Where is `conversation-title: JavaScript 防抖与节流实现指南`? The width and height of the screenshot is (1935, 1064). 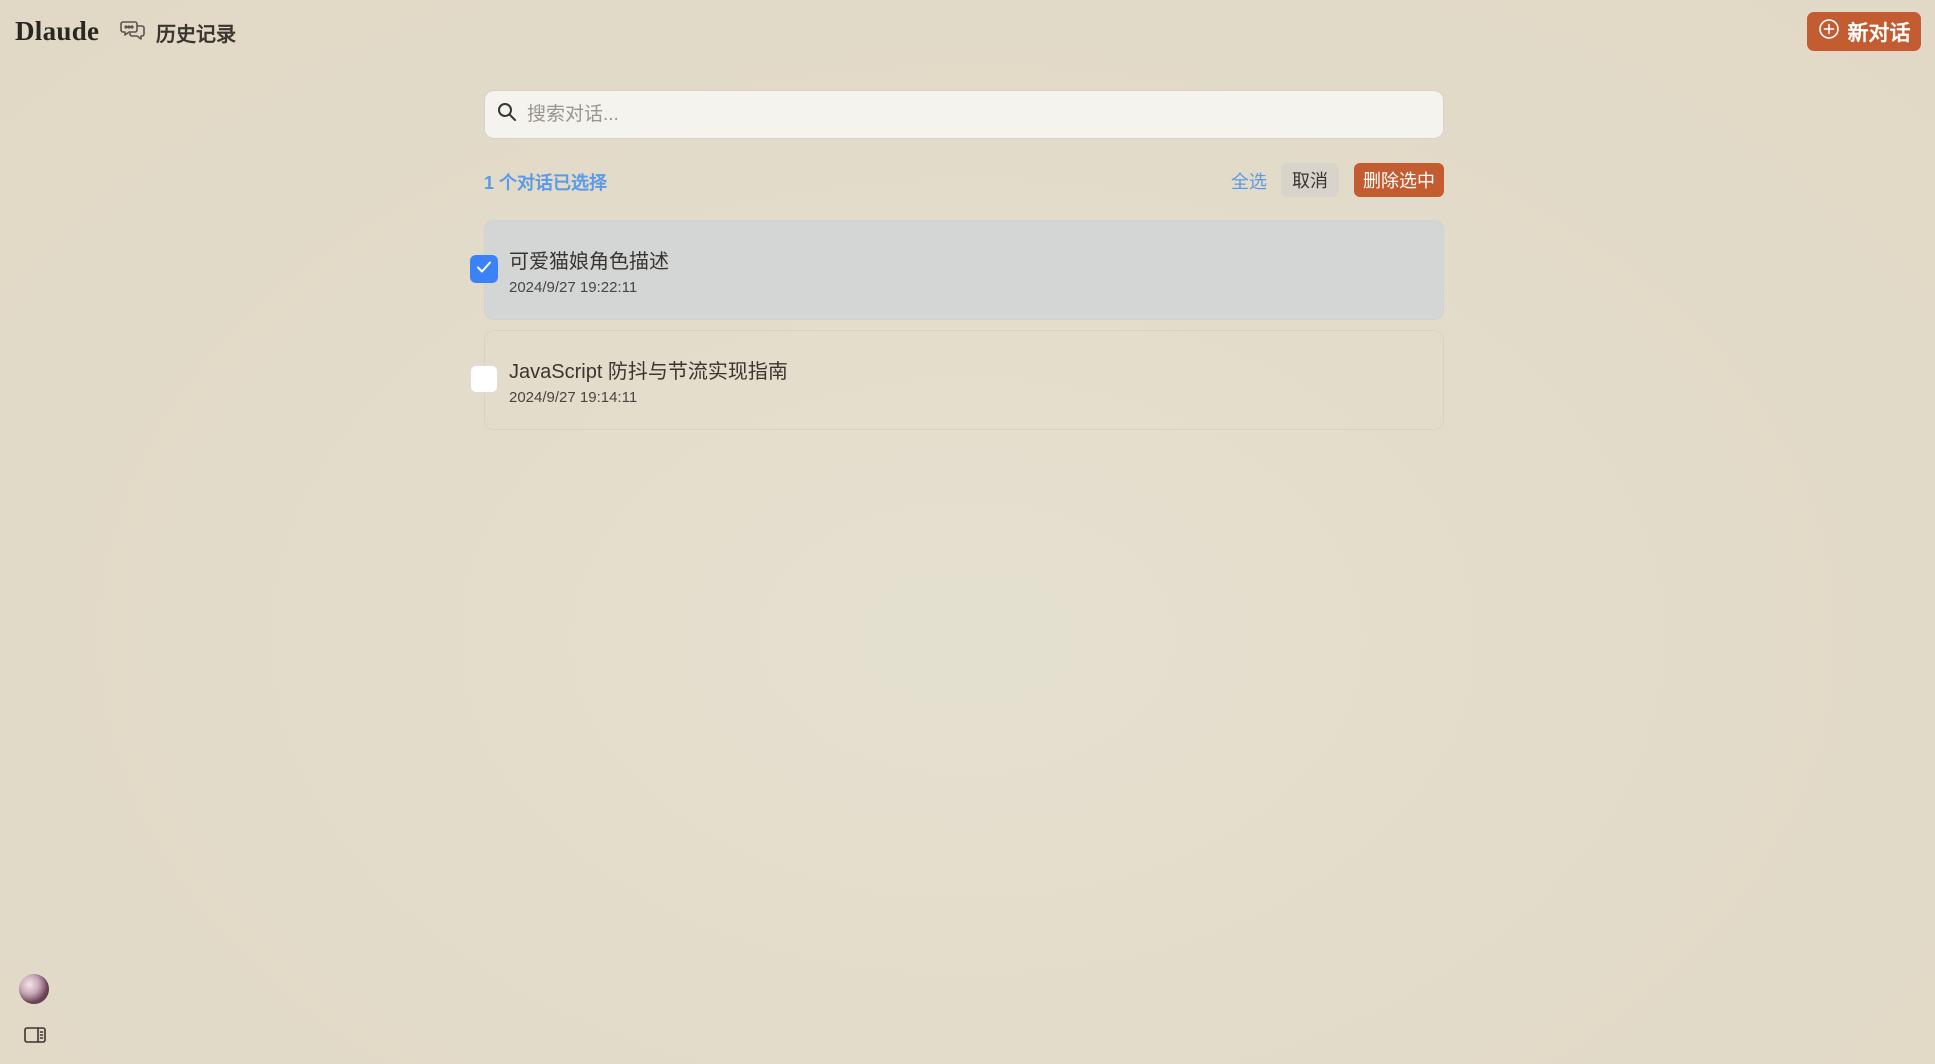 conversation-title: JavaScript 防抖与节流实现指南 is located at coordinates (648, 372).